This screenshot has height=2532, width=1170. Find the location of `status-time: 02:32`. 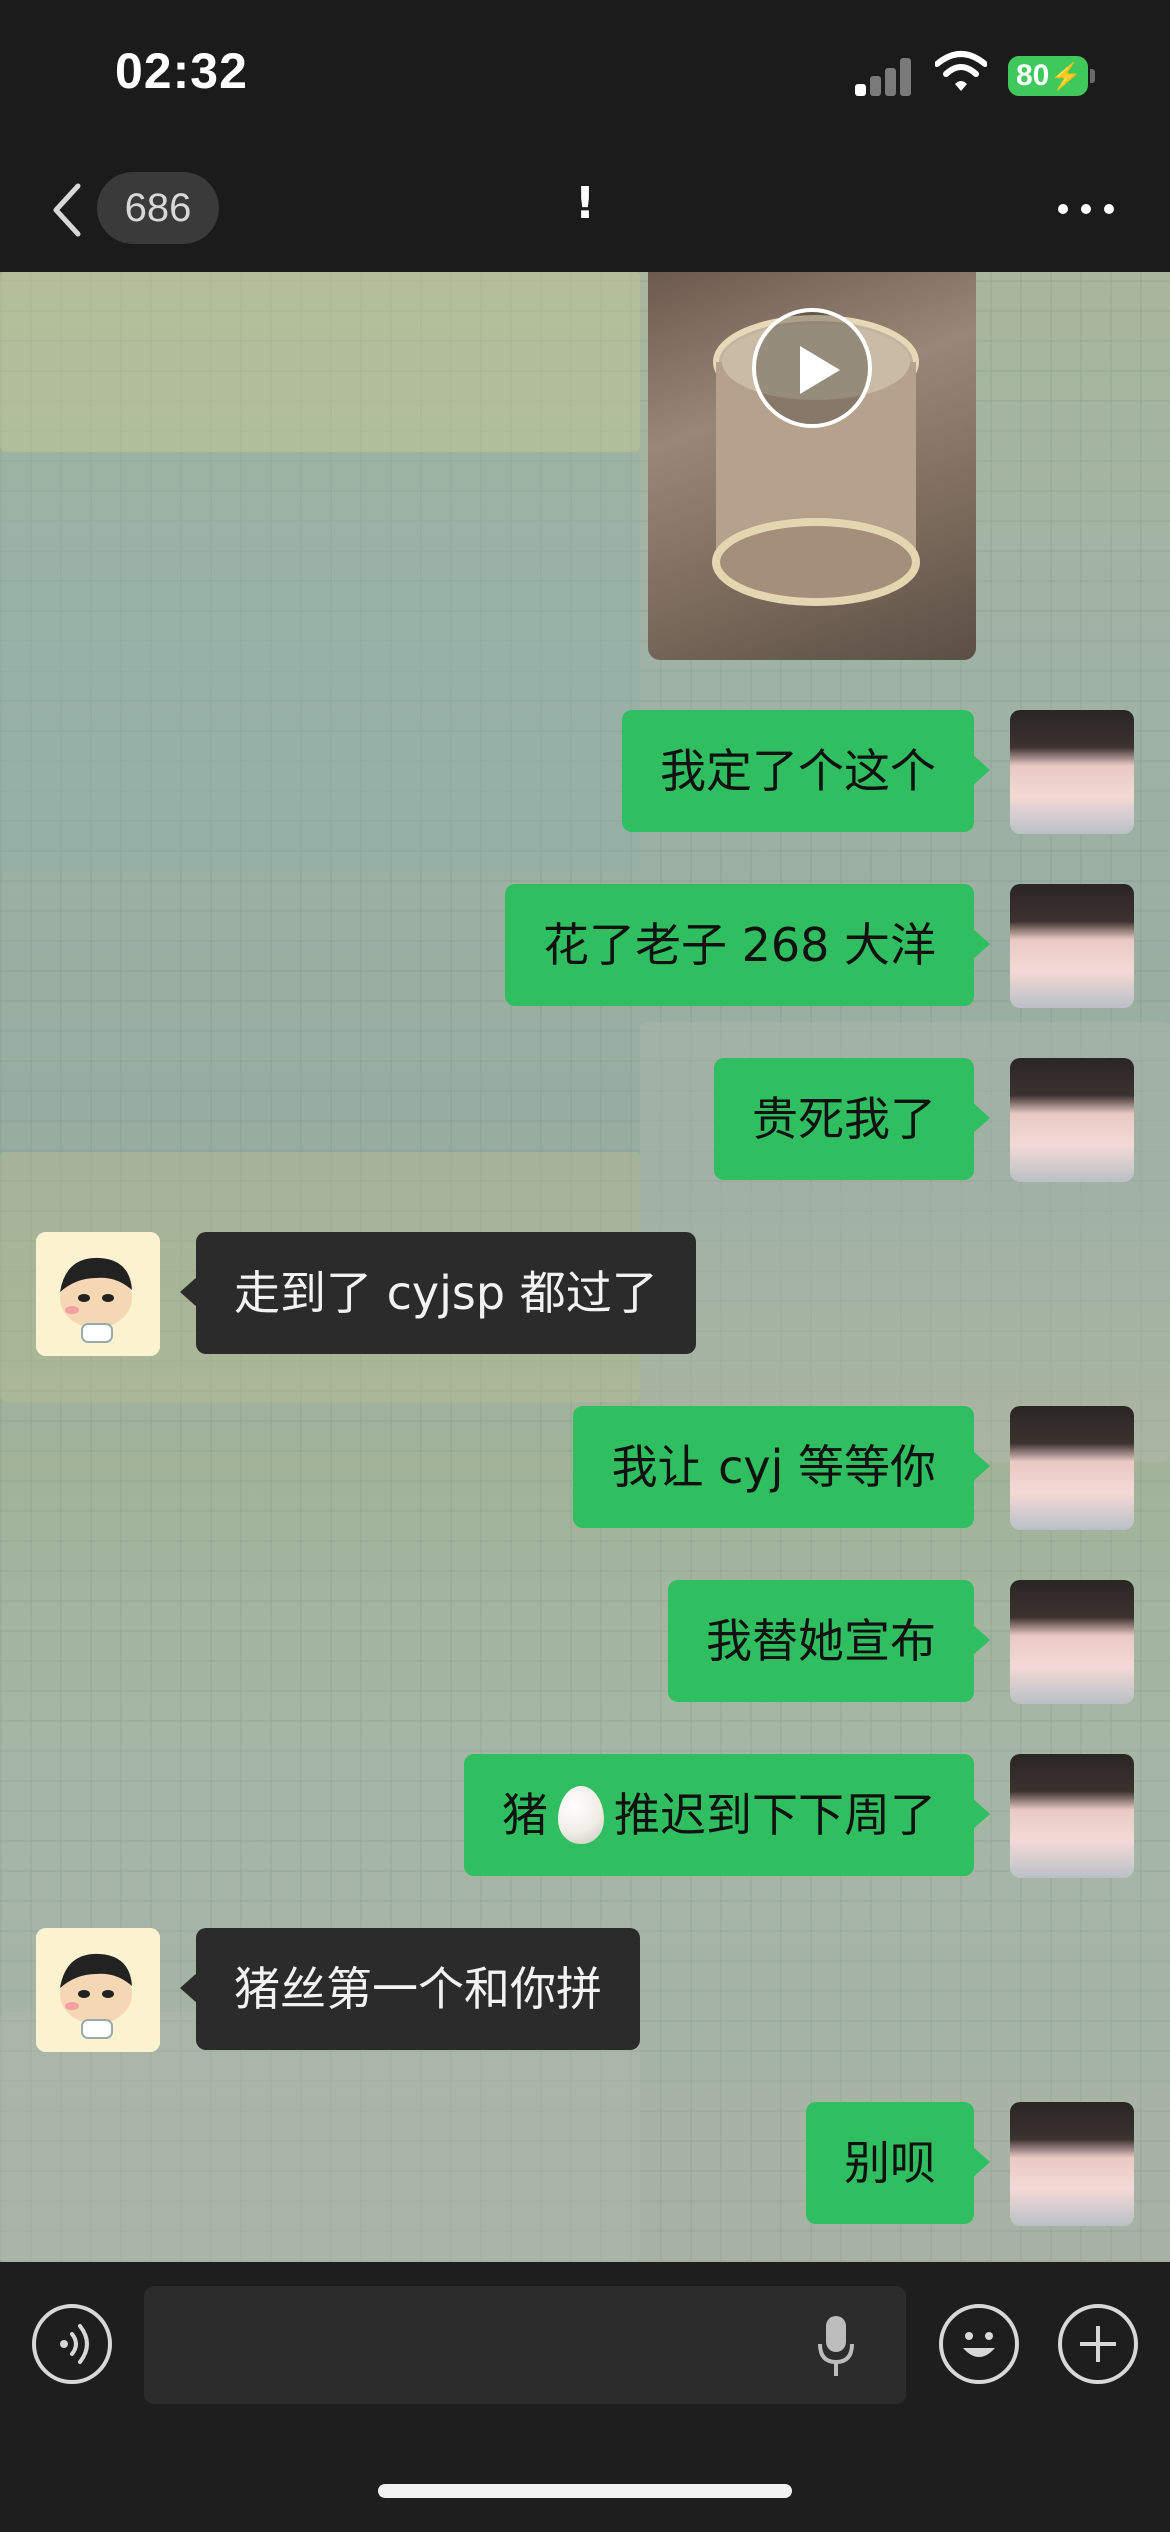

status-time: 02:32 is located at coordinates (181, 71).